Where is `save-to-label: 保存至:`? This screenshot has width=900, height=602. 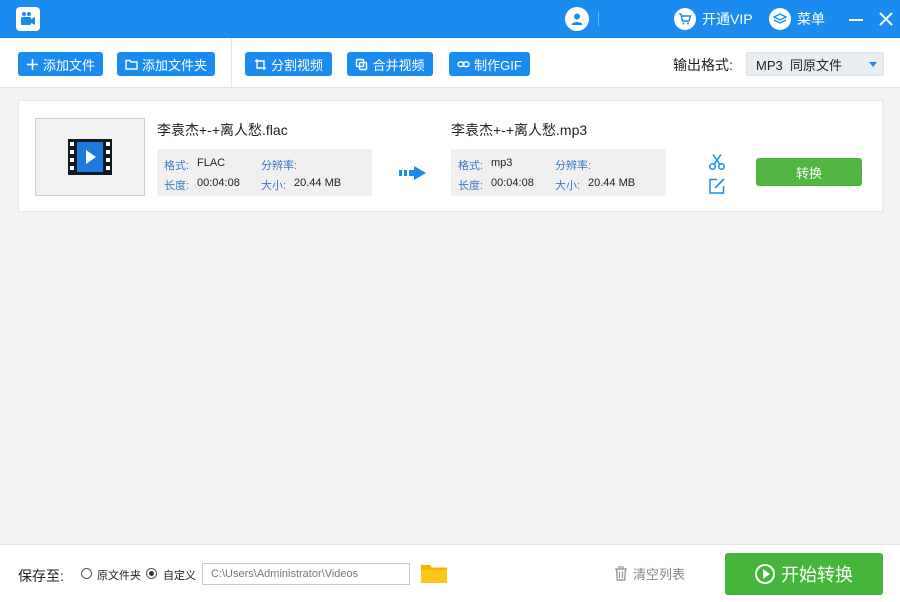
save-to-label: 保存至: is located at coordinates (41, 576).